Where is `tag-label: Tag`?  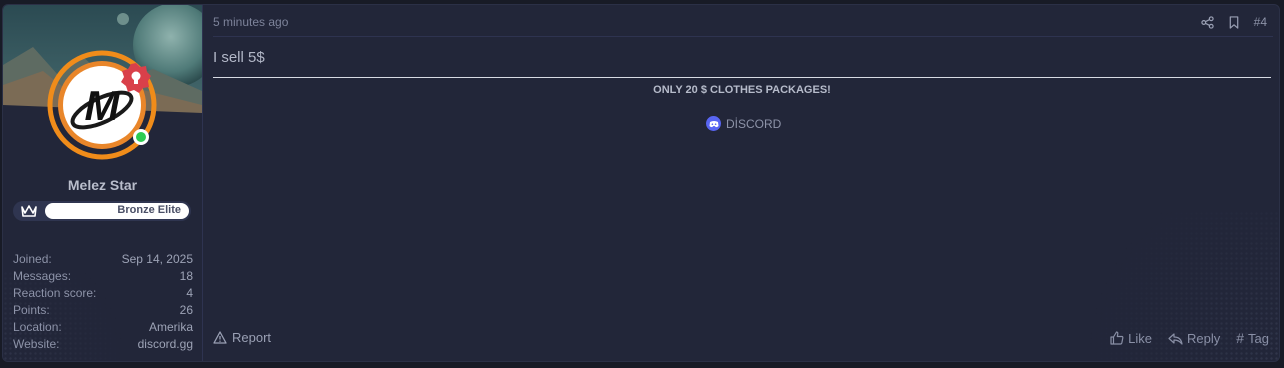 tag-label: Tag is located at coordinates (1258, 338).